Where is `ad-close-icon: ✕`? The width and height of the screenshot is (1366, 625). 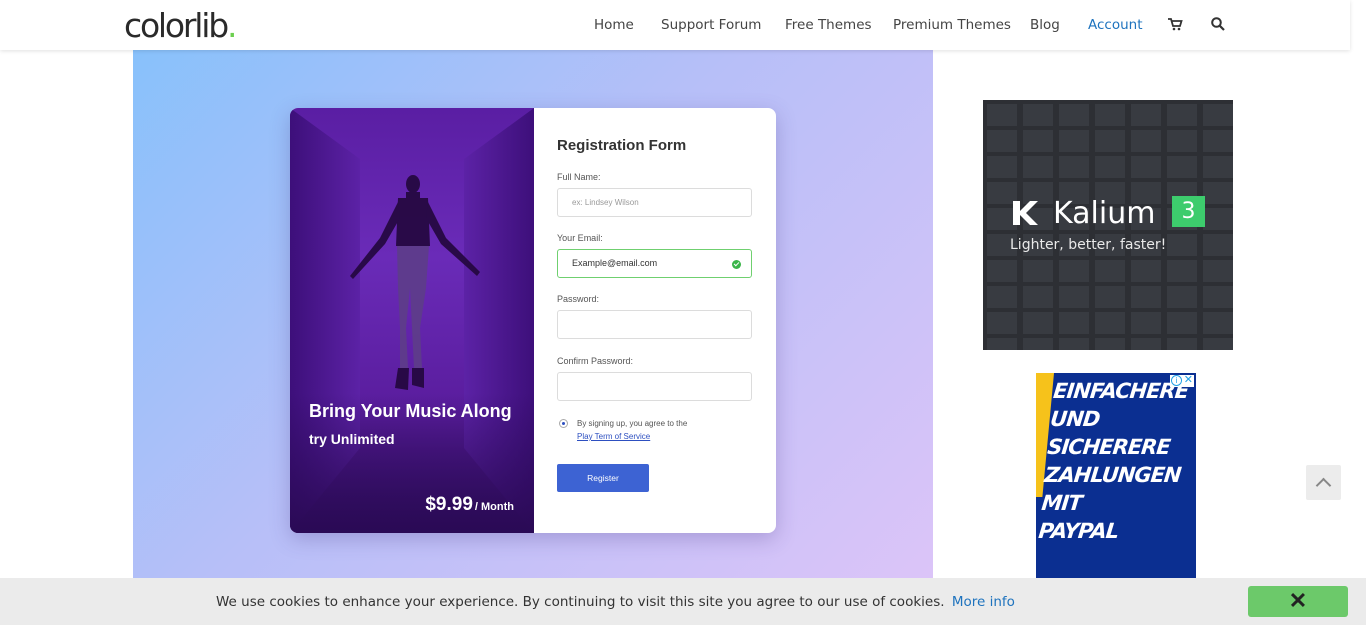
ad-close-icon: ✕ is located at coordinates (1188, 380).